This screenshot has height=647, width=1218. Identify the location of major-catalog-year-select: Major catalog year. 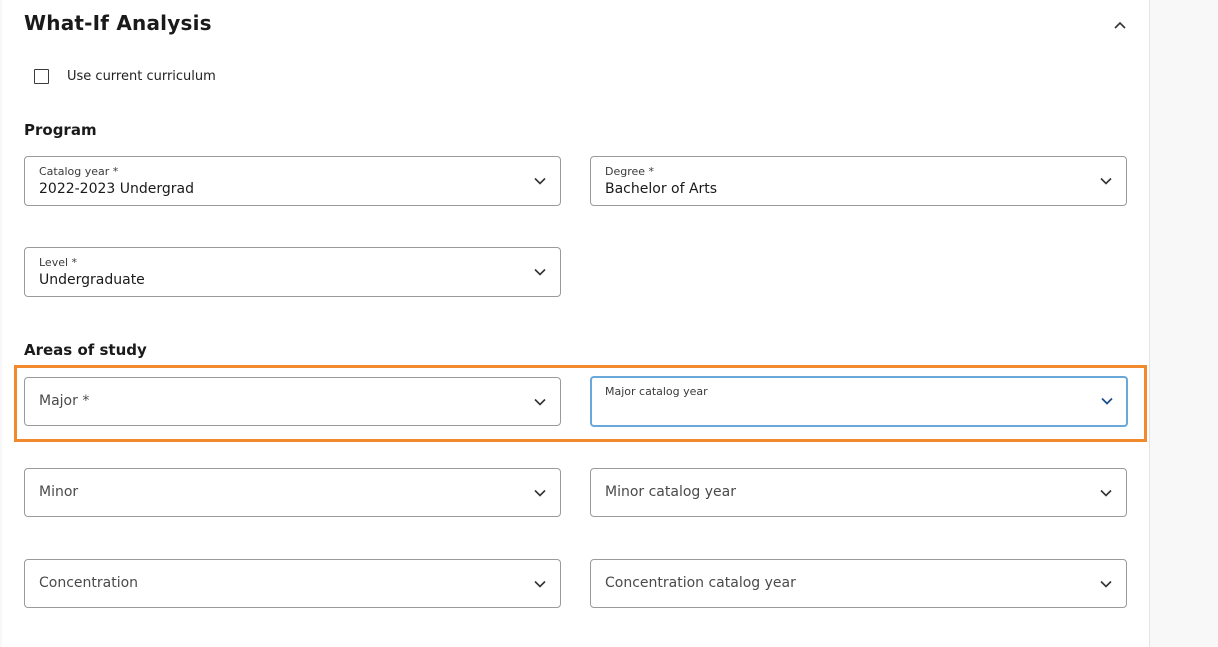
(859, 401).